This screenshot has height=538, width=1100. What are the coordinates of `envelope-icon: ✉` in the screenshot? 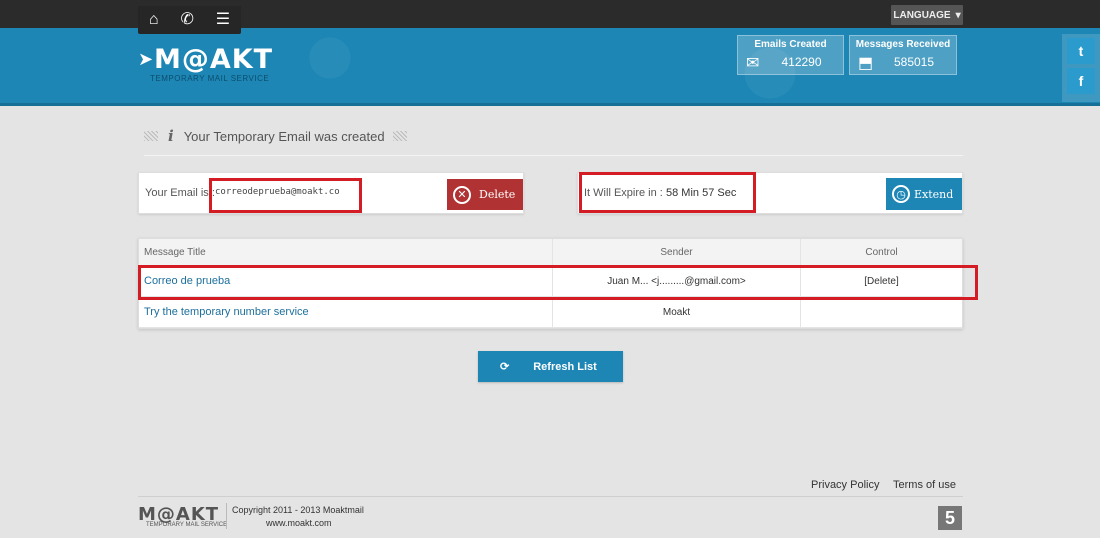 It's located at (753, 63).